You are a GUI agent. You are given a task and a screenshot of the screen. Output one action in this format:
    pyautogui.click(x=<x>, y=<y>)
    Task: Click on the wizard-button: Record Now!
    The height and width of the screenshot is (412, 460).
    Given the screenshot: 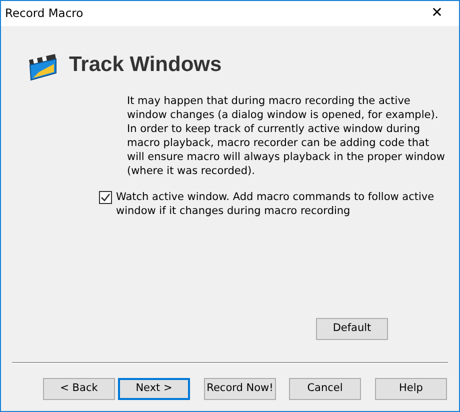 What is the action you would take?
    pyautogui.click(x=240, y=389)
    